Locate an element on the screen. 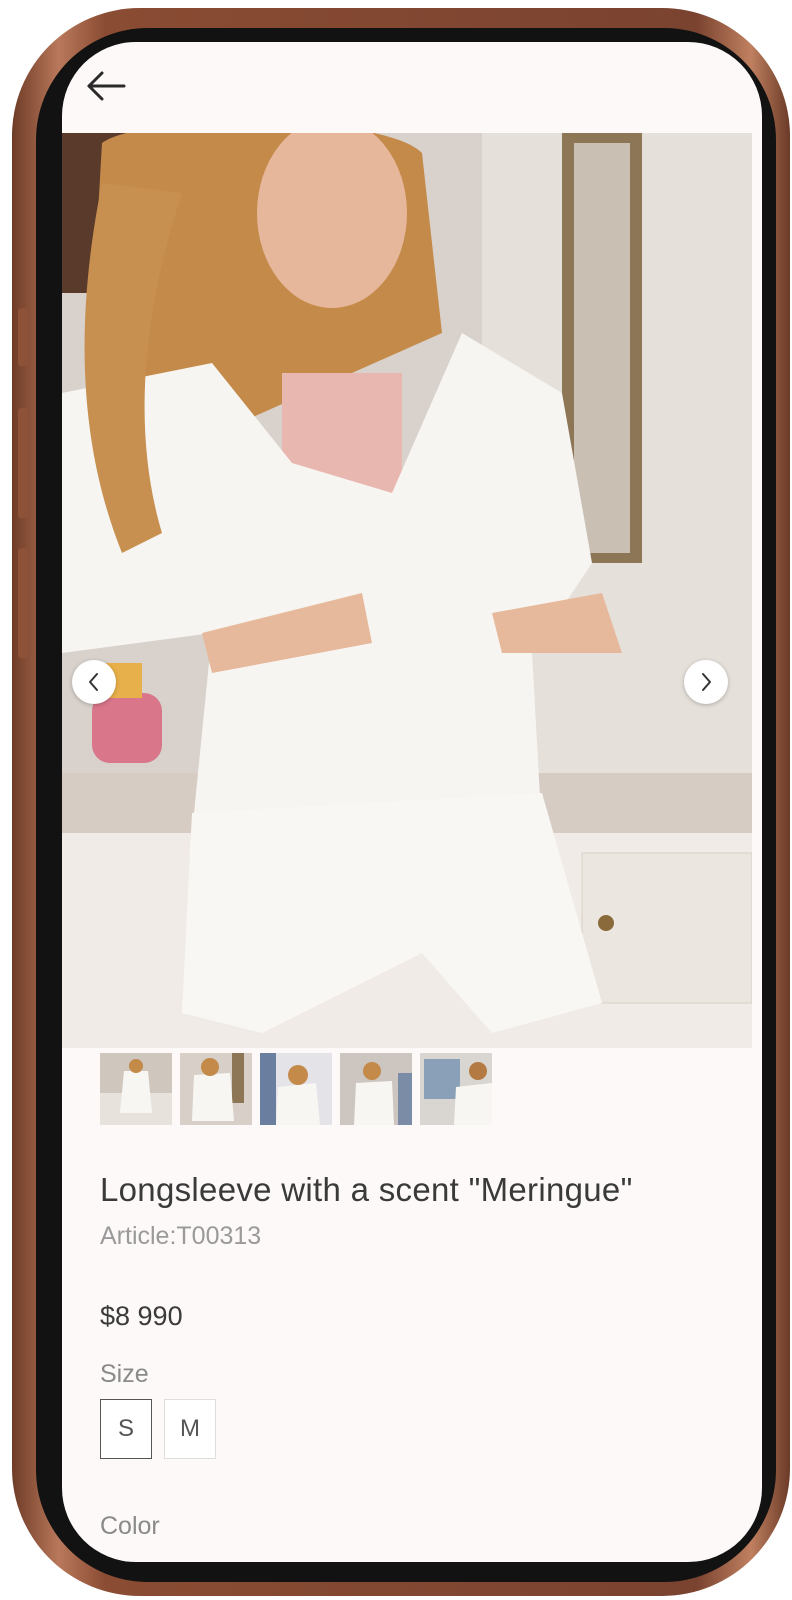 The width and height of the screenshot is (792, 1600). arrow-left-icon is located at coordinates (106, 86).